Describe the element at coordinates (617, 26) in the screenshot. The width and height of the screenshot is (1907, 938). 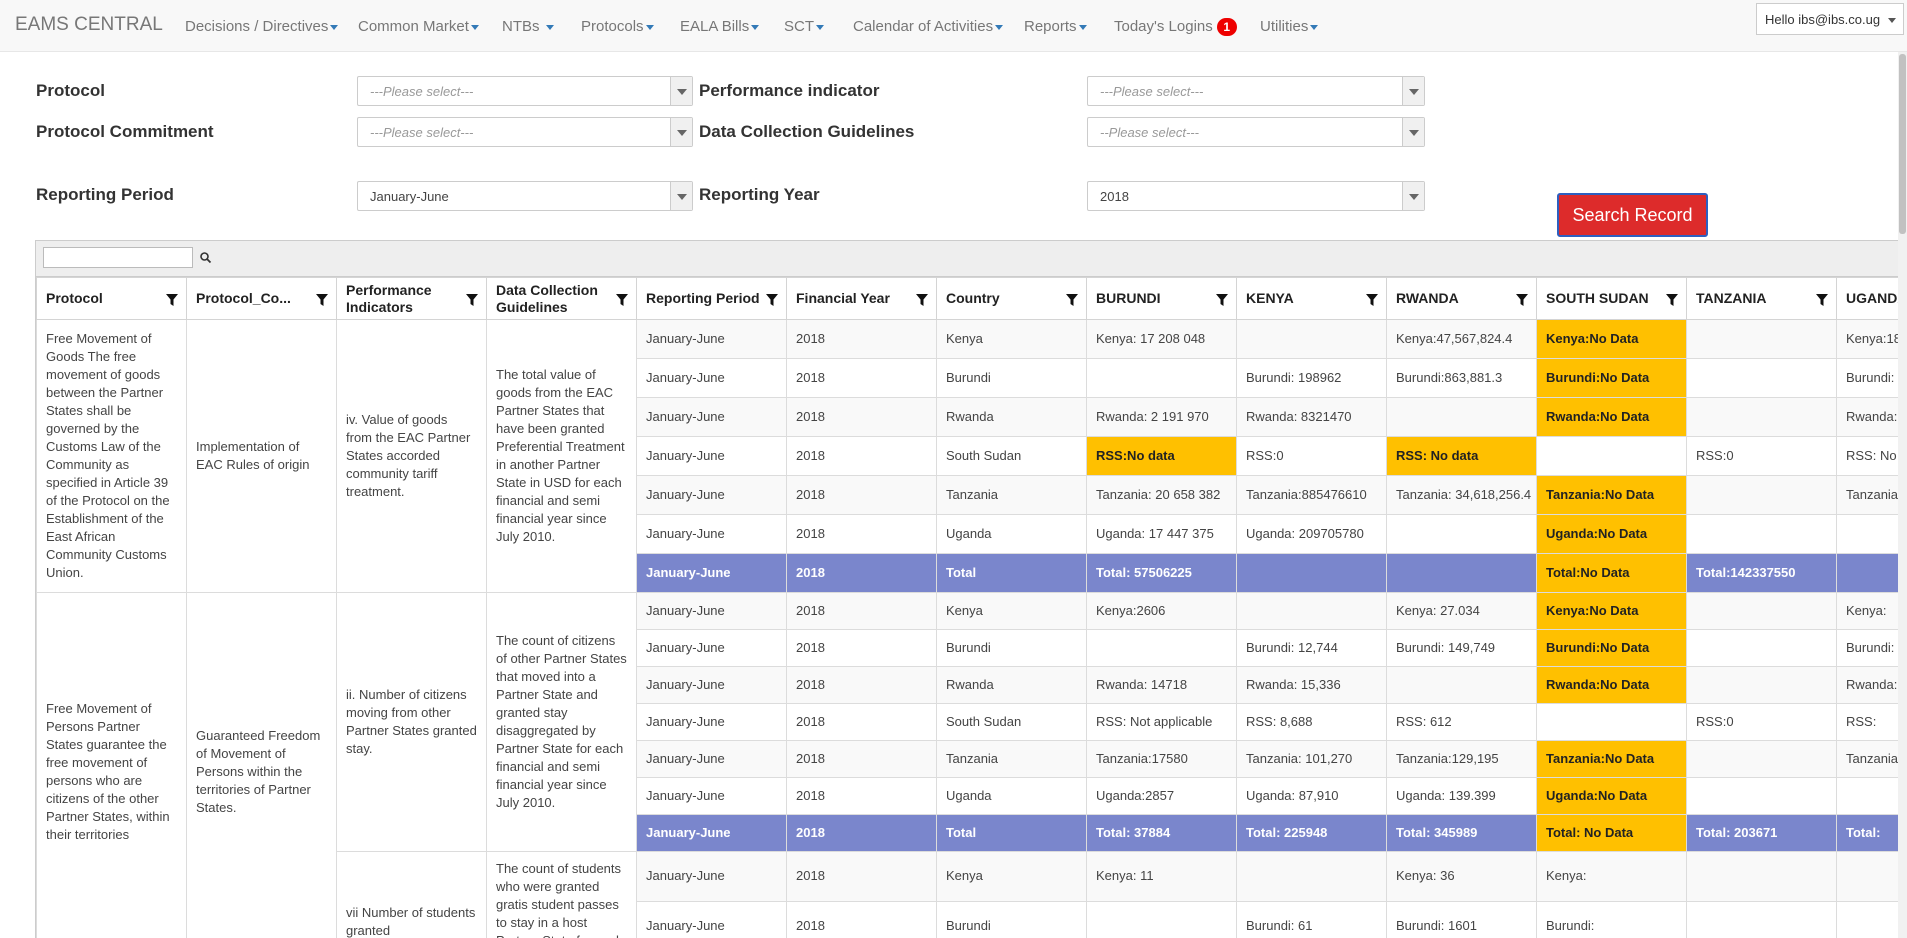
I see `nav-protocols: Protocols` at that location.